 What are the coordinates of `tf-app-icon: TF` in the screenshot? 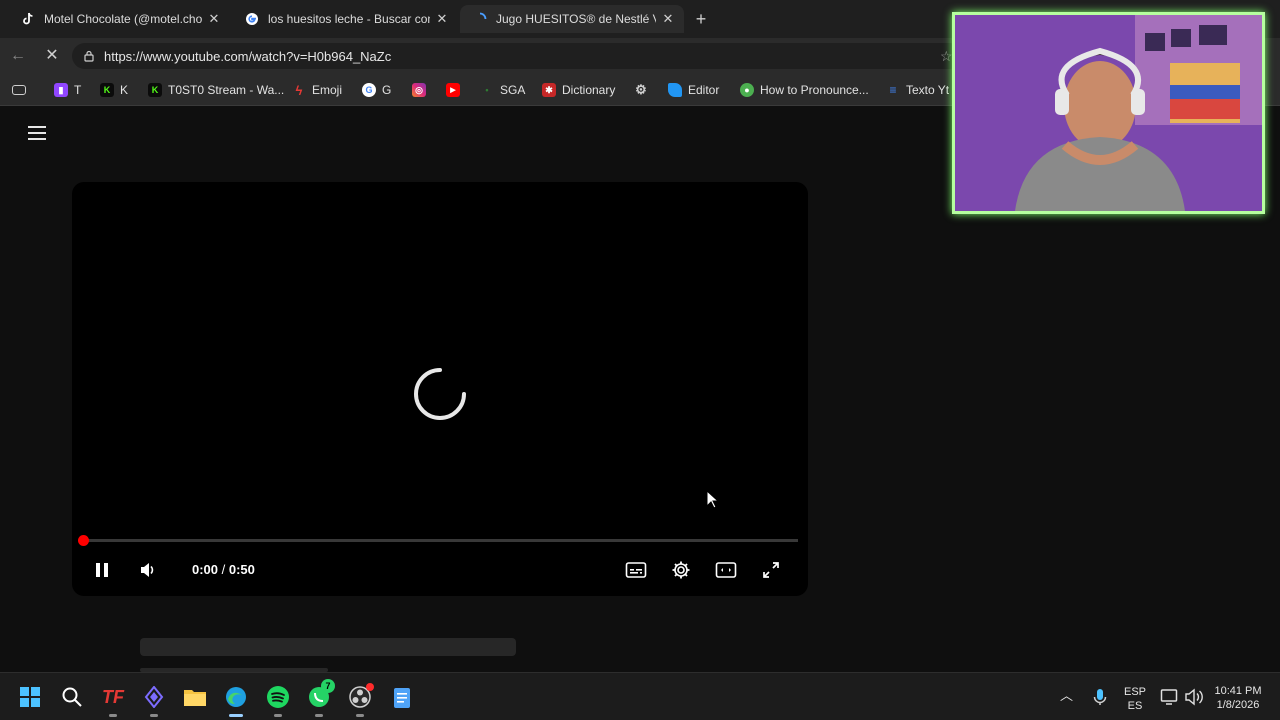 It's located at (113, 697).